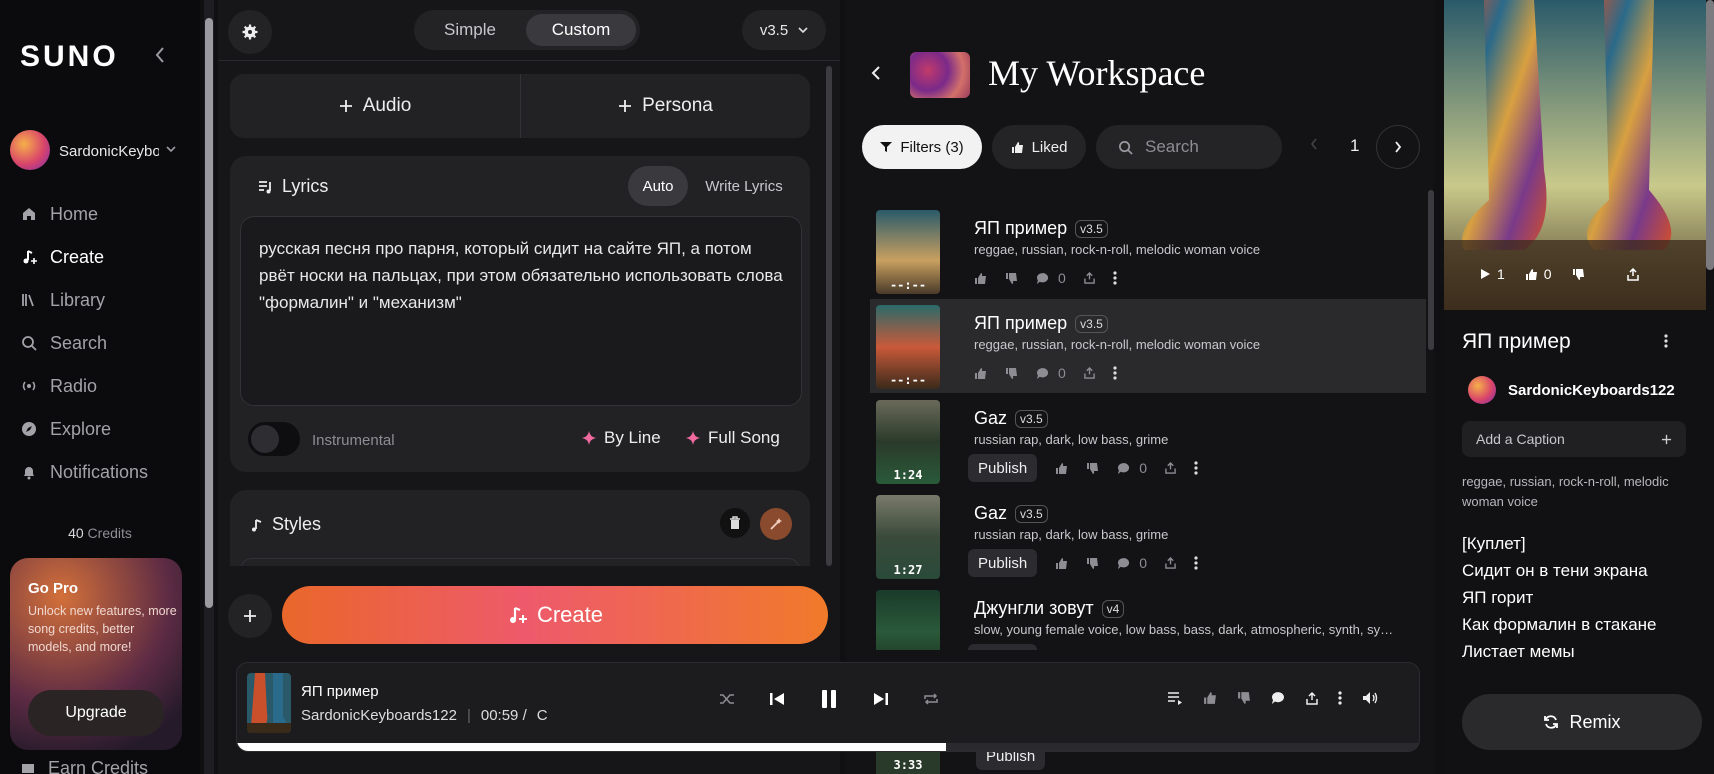 This screenshot has width=1714, height=774. I want to click on workspace-search, so click(1189, 147).